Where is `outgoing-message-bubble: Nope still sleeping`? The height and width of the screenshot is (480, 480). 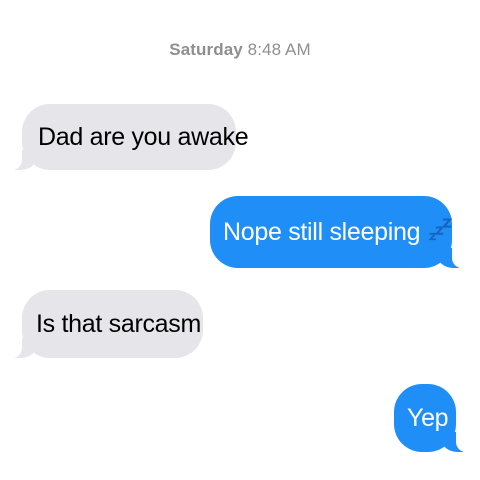
outgoing-message-bubble: Nope still sleeping is located at coordinates (337, 232).